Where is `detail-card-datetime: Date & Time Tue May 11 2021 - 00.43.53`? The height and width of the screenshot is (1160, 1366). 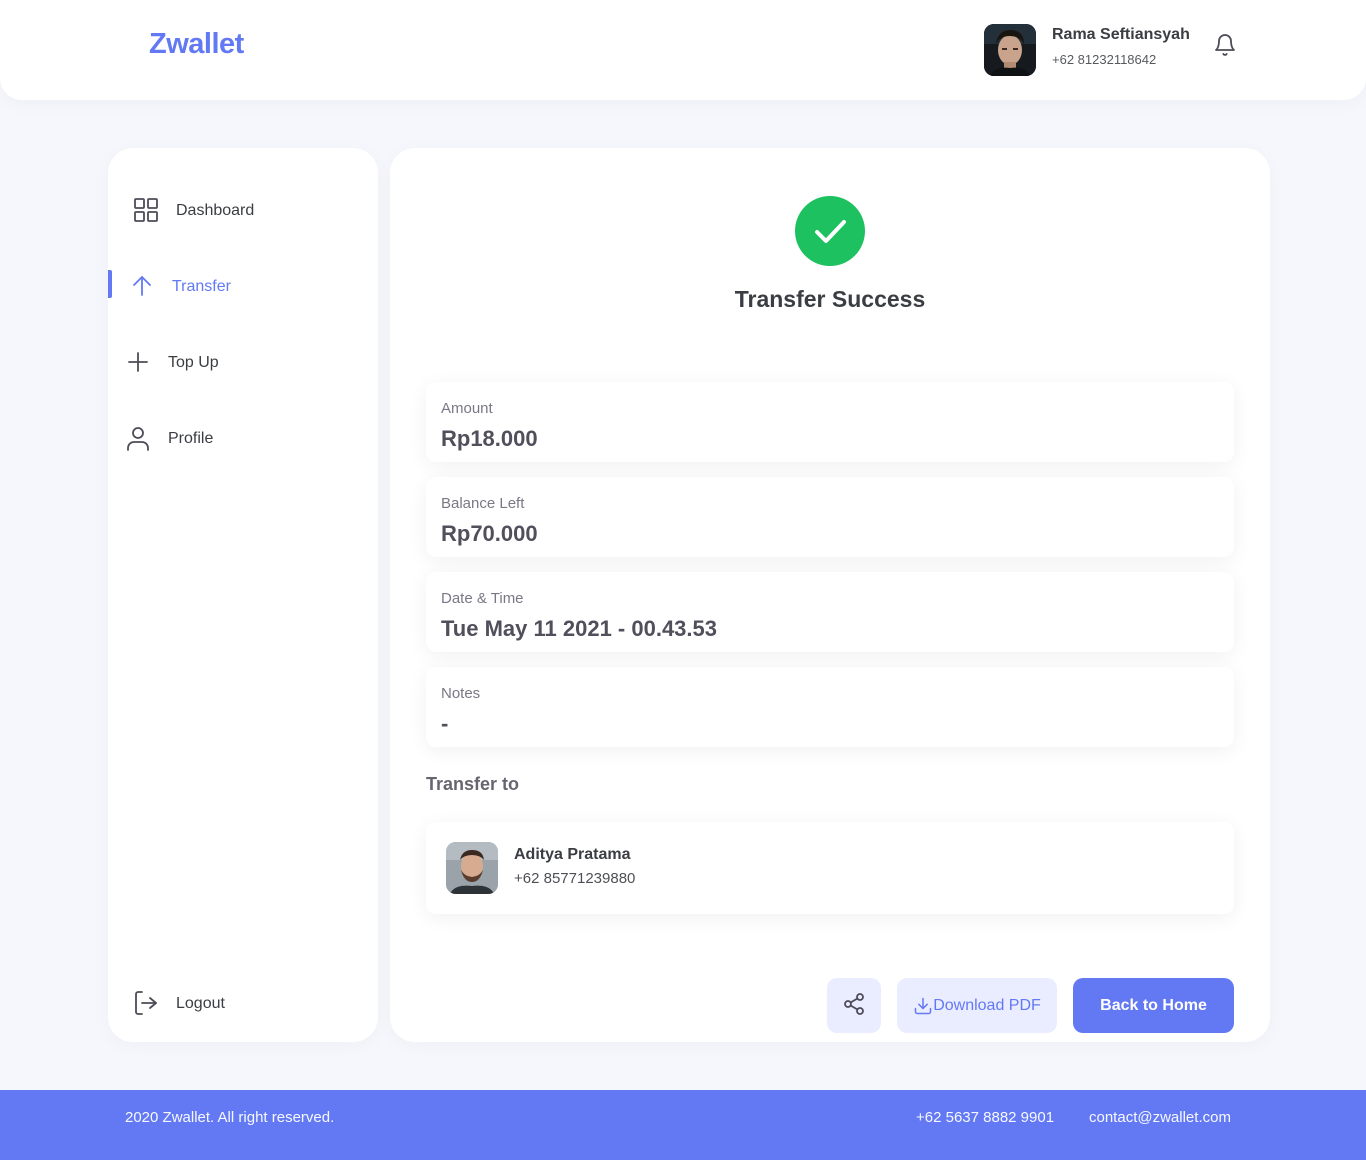 detail-card-datetime: Date & Time Tue May 11 2021 - 00.43.53 is located at coordinates (830, 612).